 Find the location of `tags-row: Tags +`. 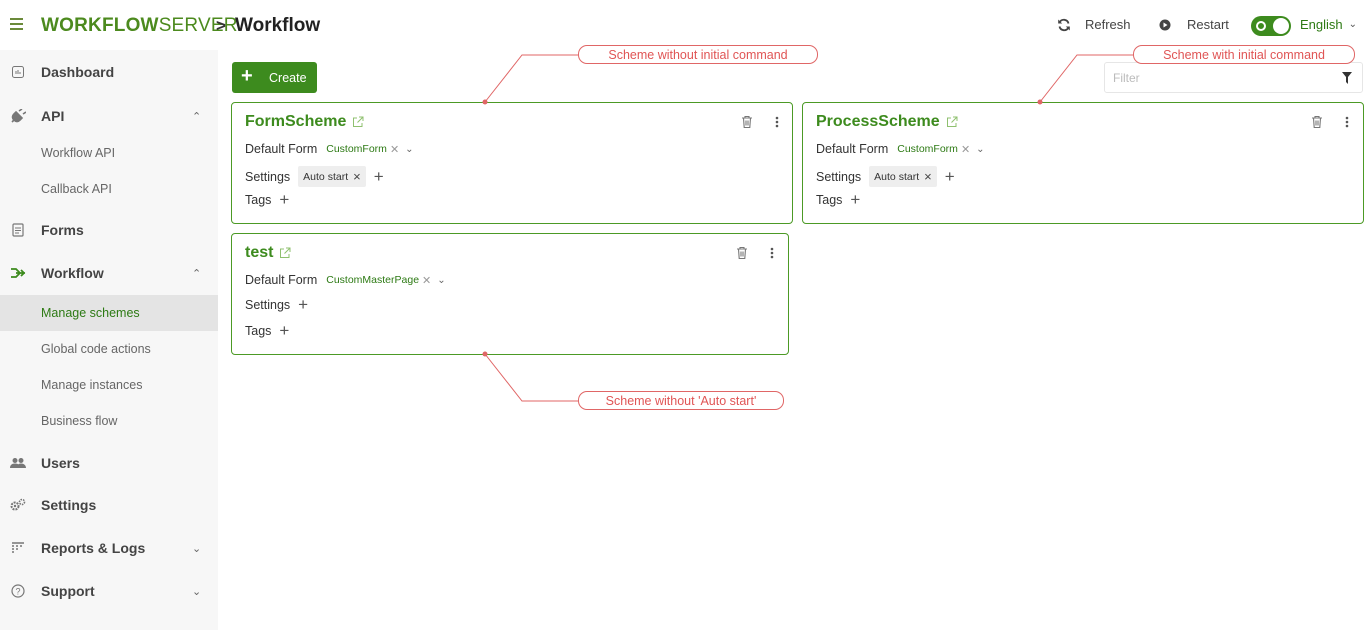

tags-row: Tags + is located at coordinates (267, 199).